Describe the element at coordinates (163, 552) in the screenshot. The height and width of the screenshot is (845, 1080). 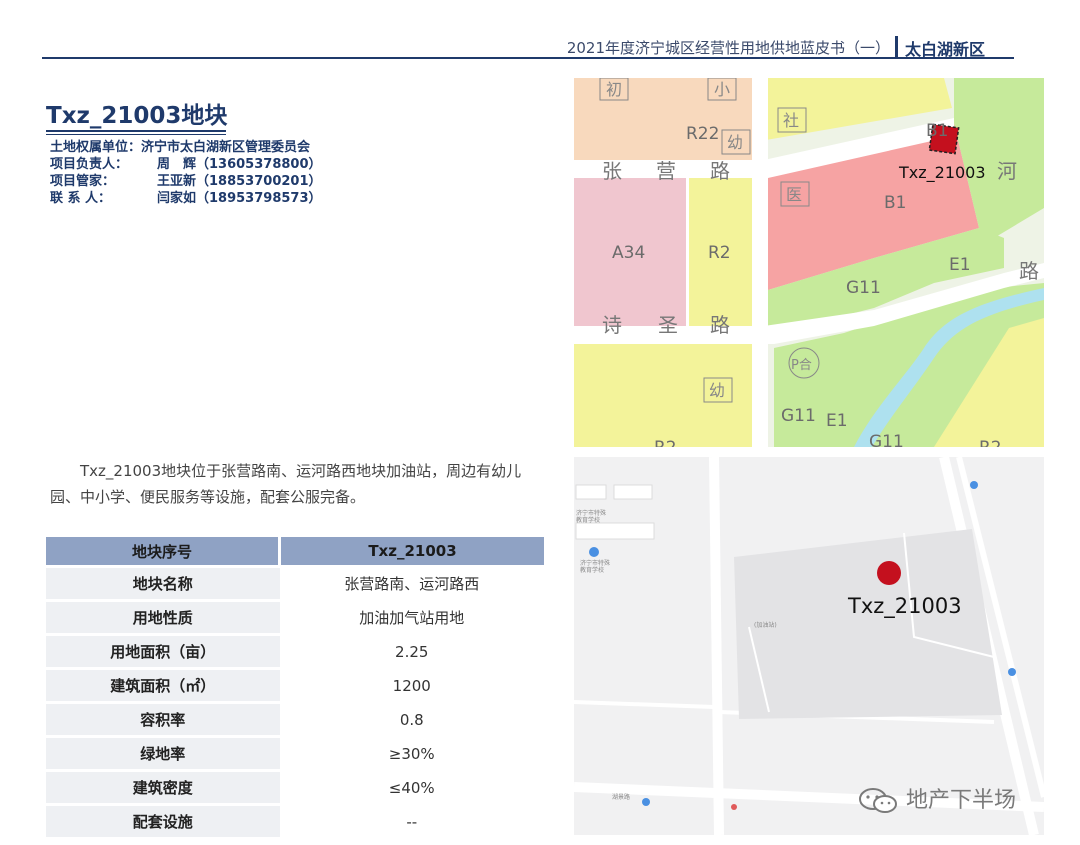
I see `table-header-key: 地块序号` at that location.